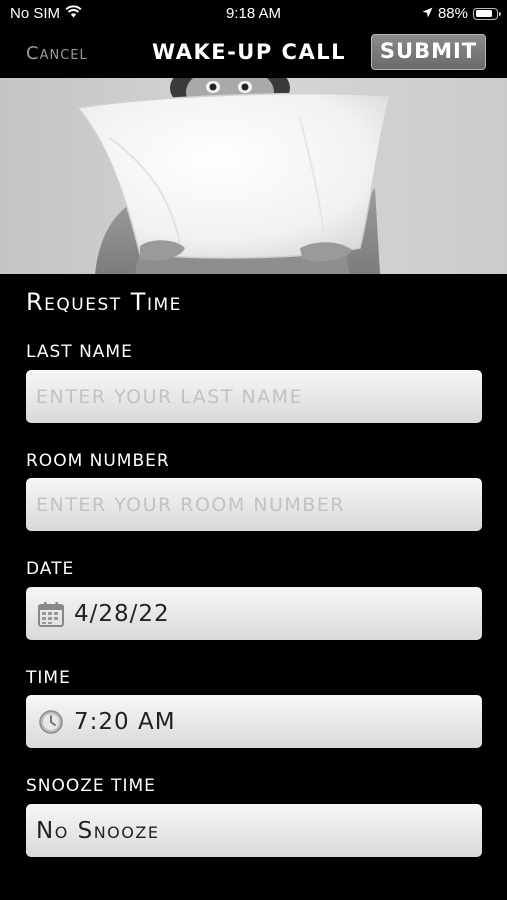 This screenshot has width=507, height=900. What do you see at coordinates (249, 52) in the screenshot?
I see `page-title: WAKE-UP CALL` at bounding box center [249, 52].